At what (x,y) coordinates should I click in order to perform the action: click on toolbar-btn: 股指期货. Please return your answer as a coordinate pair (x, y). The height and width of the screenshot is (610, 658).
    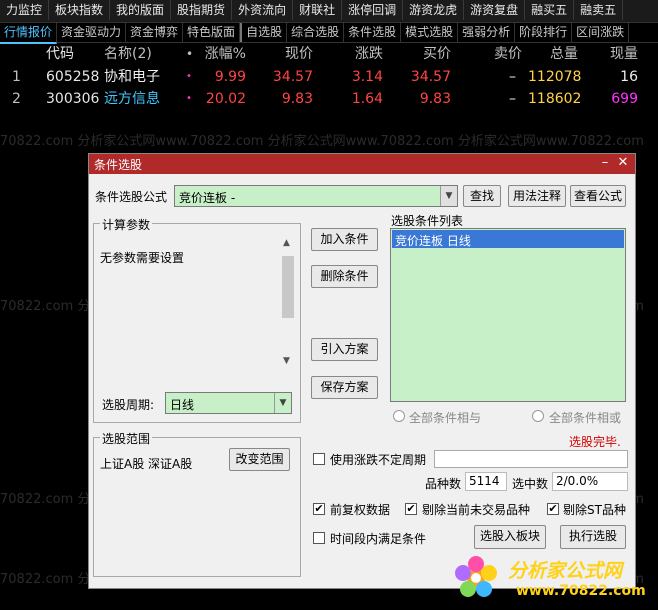
    Looking at the image, I should click on (202, 10).